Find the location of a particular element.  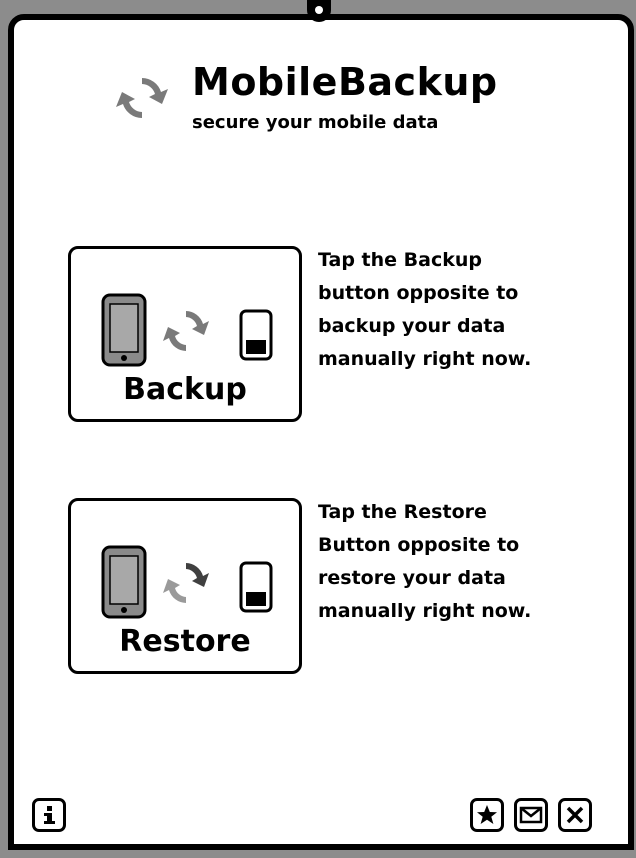

close-icon is located at coordinates (575, 815).